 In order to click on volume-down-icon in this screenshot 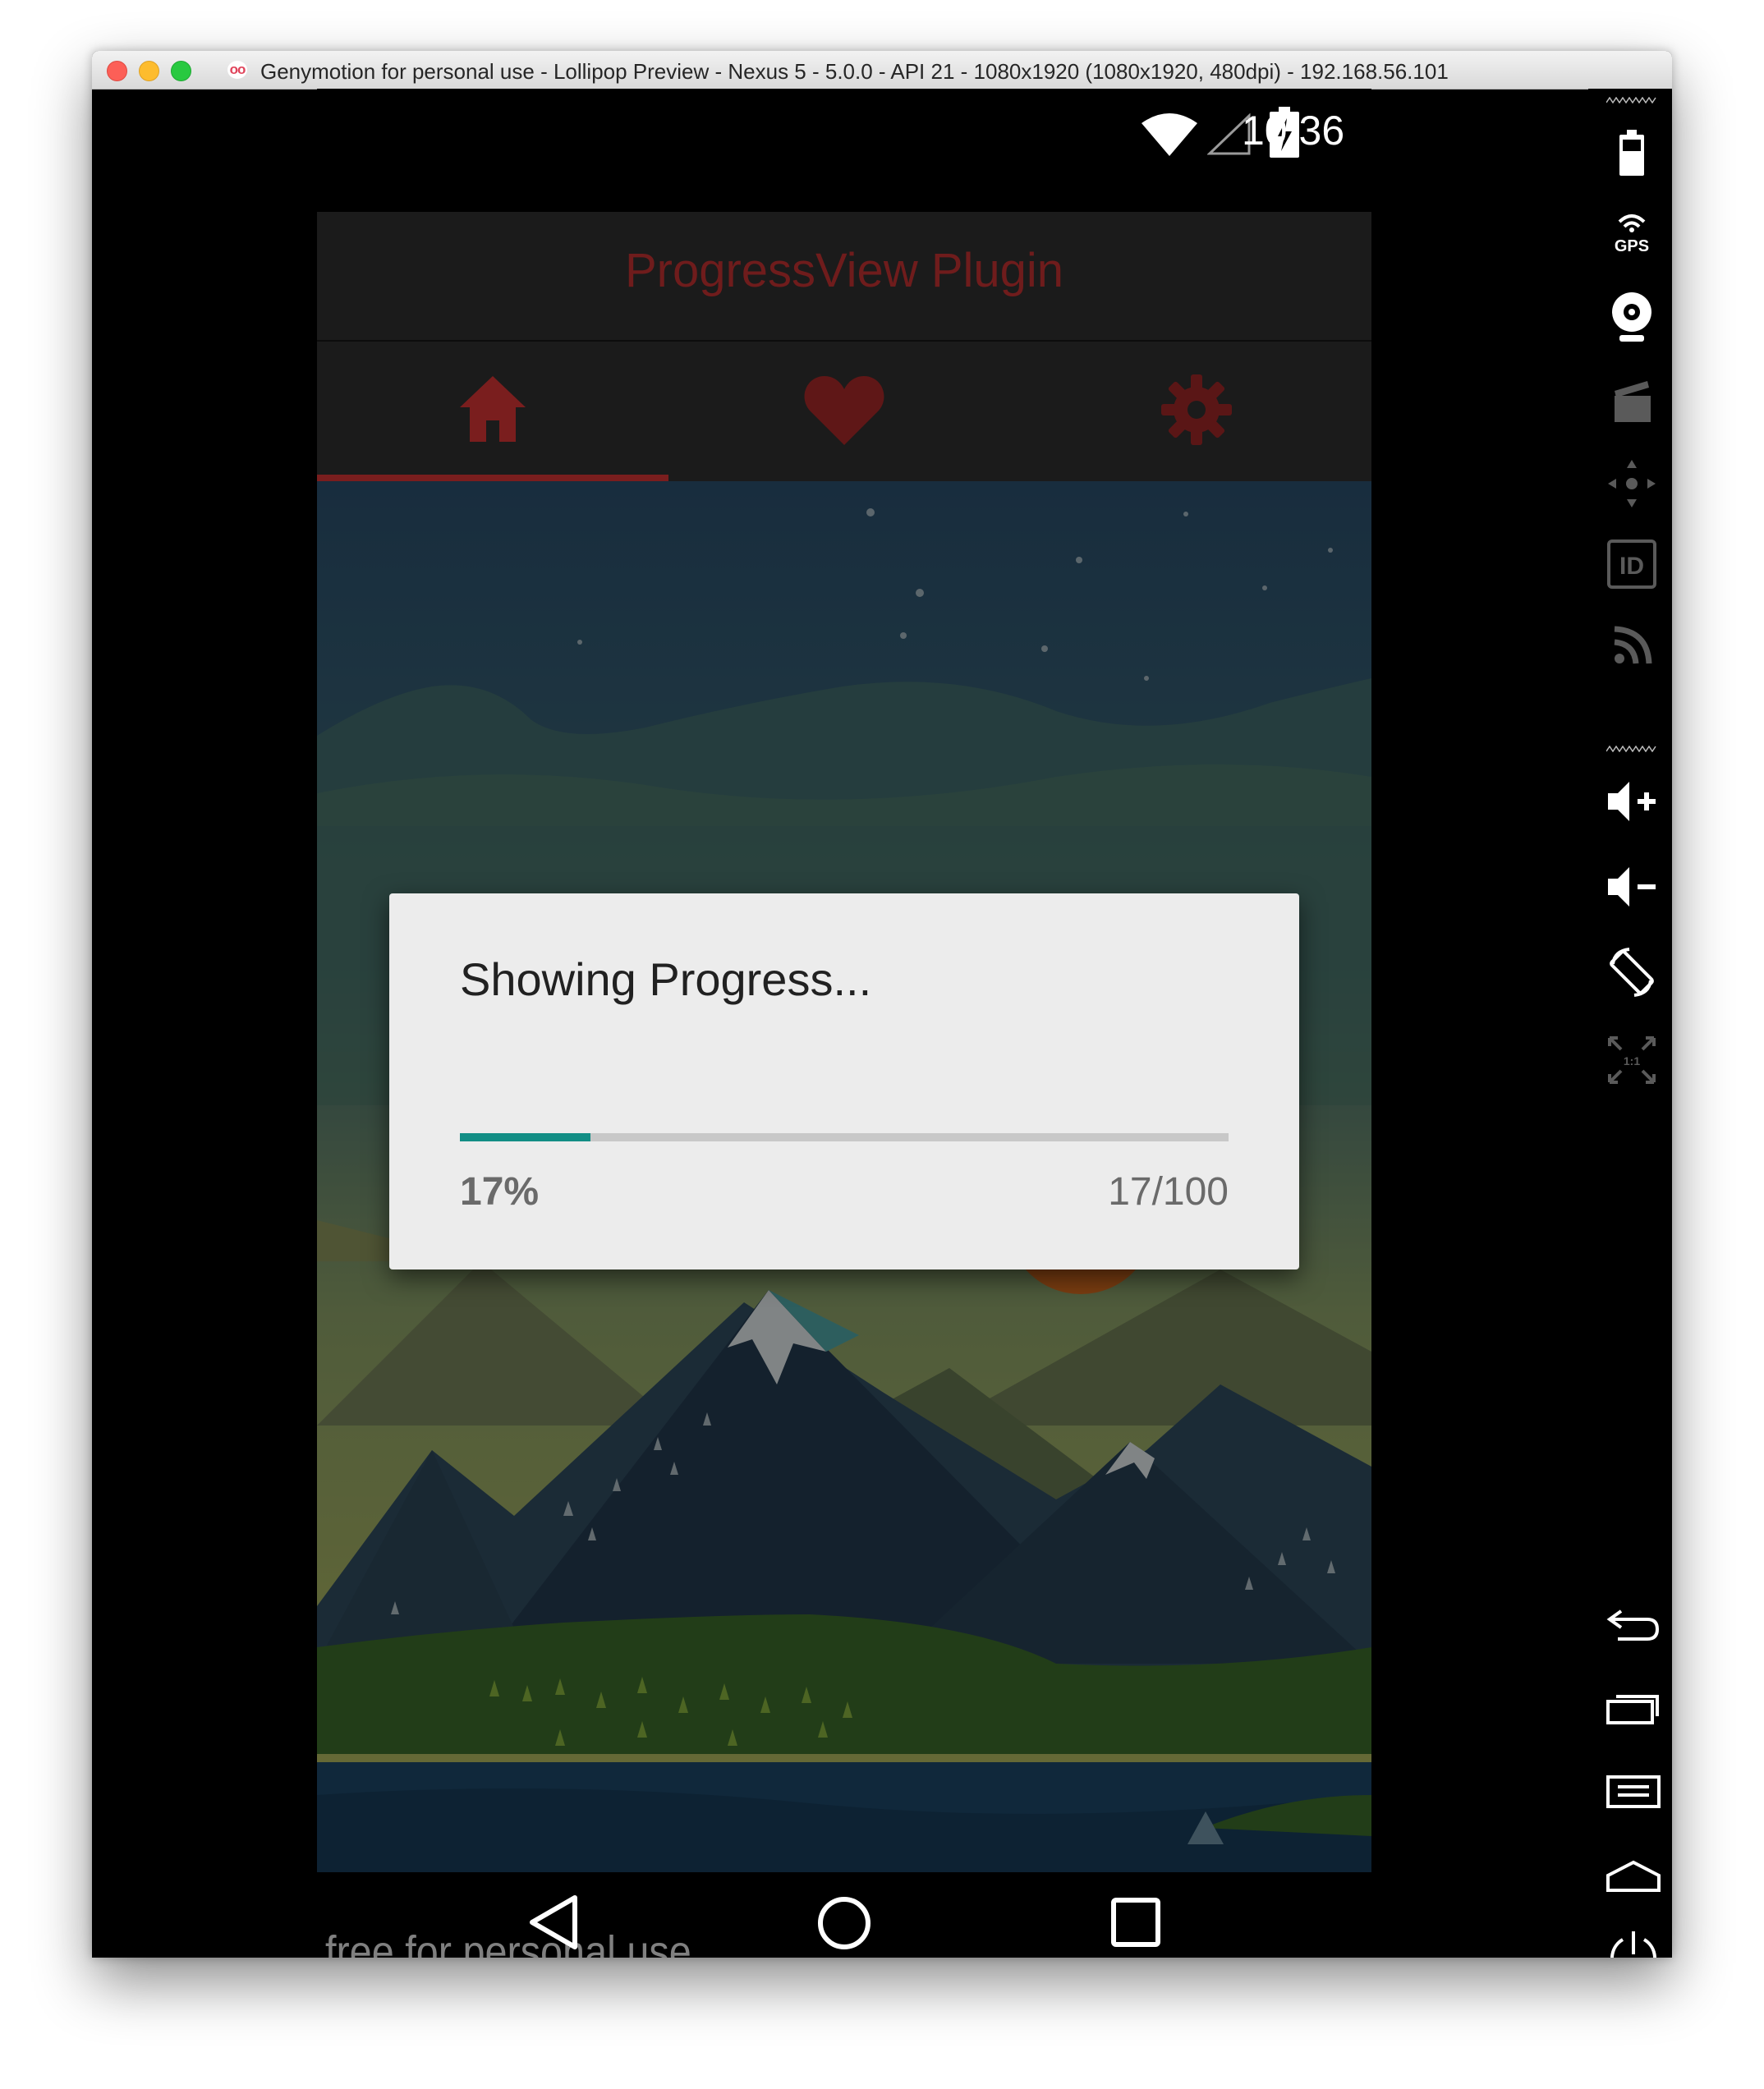, I will do `click(1631, 887)`.